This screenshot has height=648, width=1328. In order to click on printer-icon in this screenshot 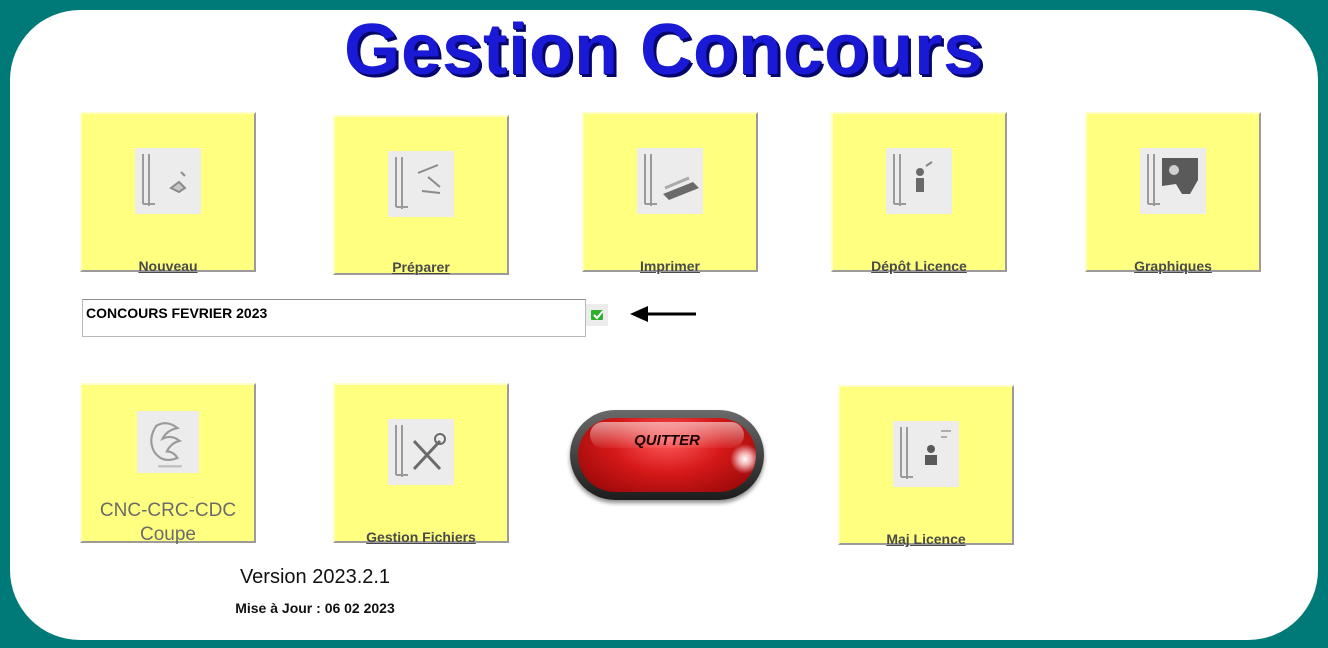, I will do `click(670, 181)`.